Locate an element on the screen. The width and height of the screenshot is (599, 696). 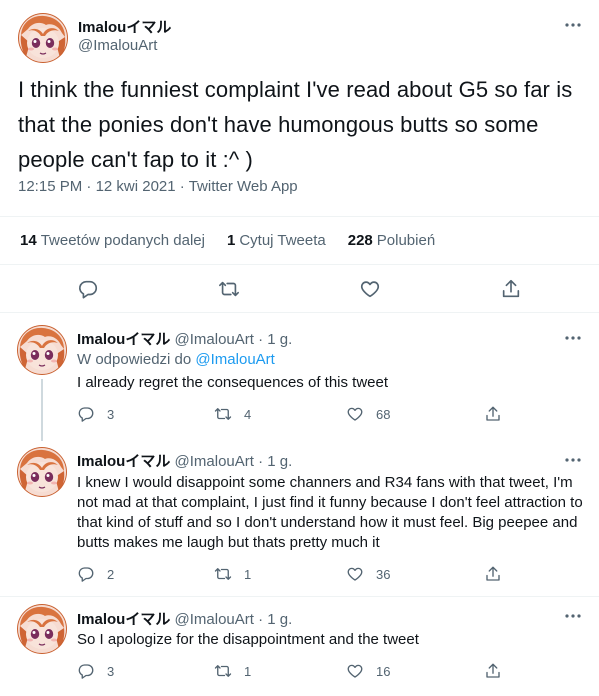
replying-to: W odpowiedzi do @ImalouArt is located at coordinates (176, 359).